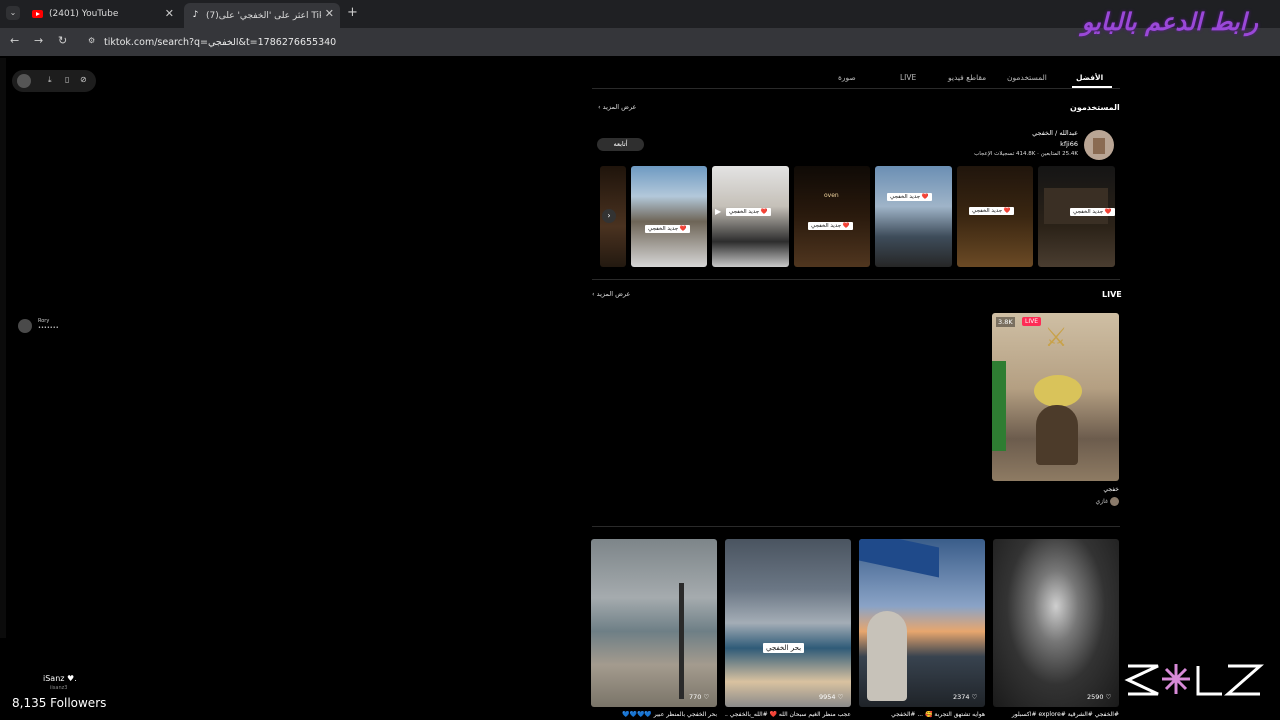 The width and height of the screenshot is (1280, 720). What do you see at coordinates (847, 77) in the screenshot?
I see `tab-photos: صورة` at bounding box center [847, 77].